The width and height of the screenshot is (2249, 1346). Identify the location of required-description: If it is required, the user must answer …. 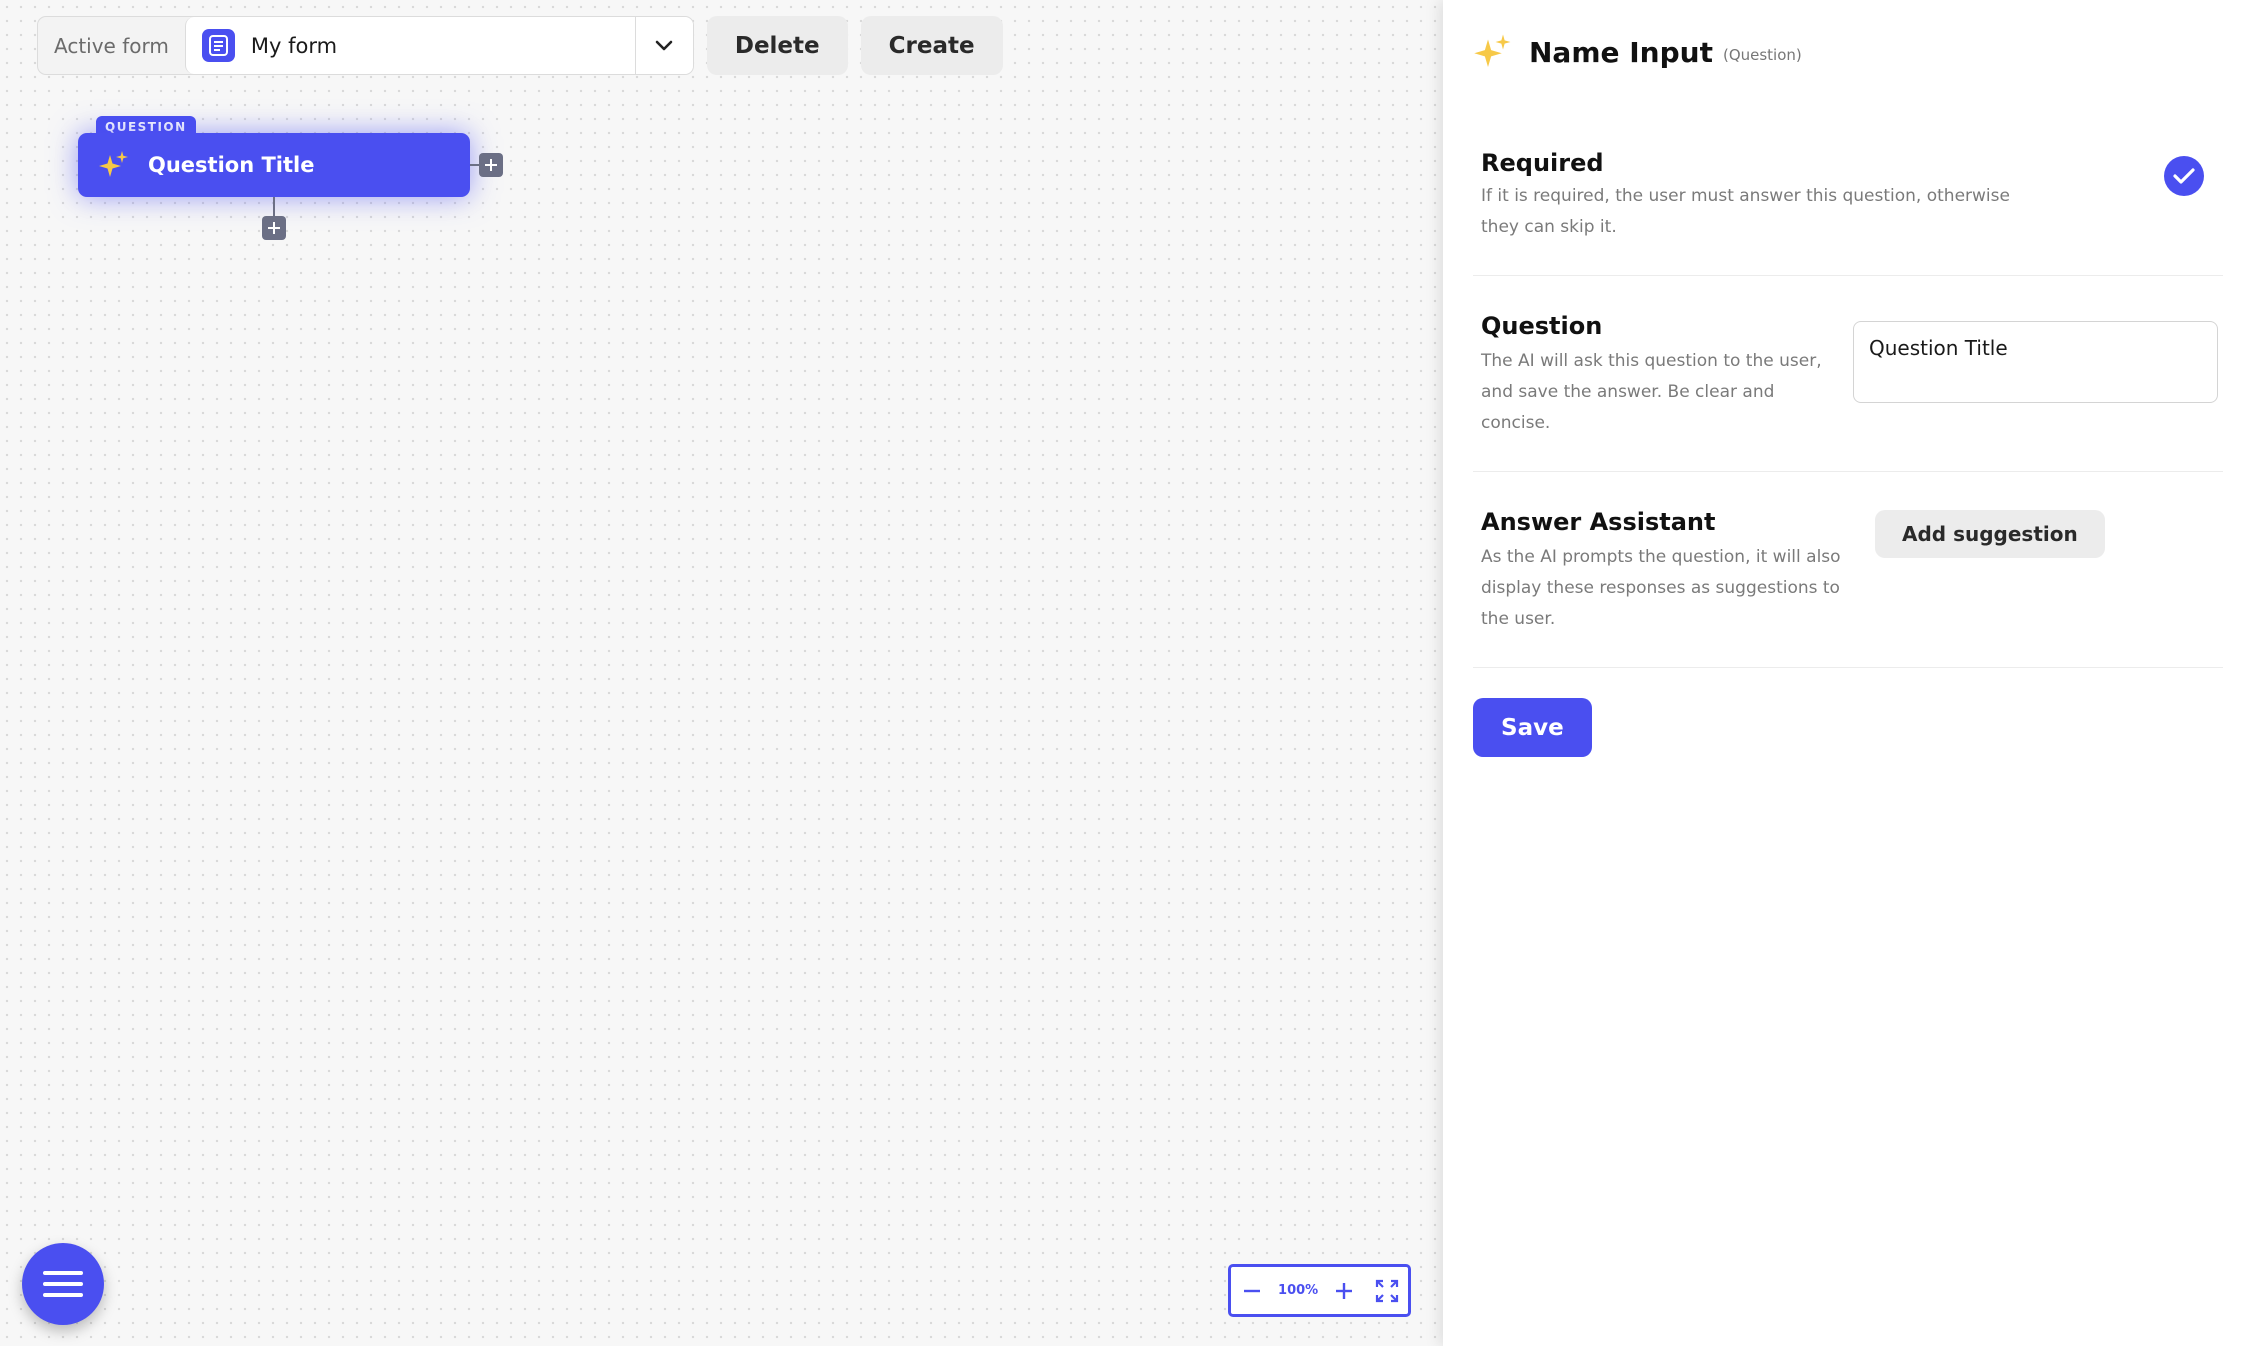
(1745, 211).